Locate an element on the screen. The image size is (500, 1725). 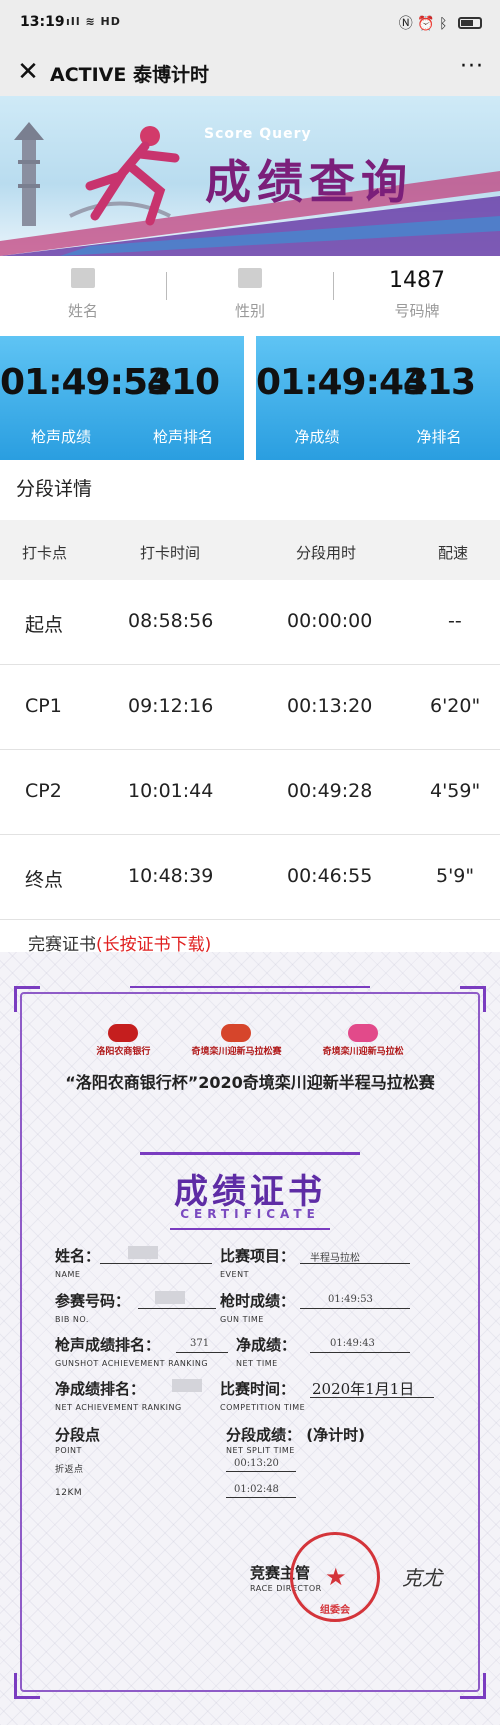
gun-rank: 410 枪声排名 is located at coordinates (183, 398).